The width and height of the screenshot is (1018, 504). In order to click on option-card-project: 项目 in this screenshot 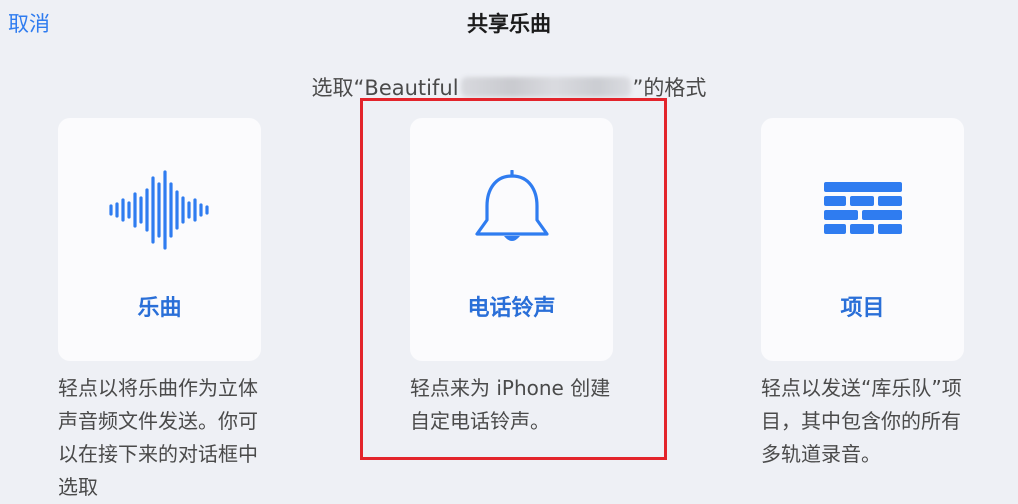, I will do `click(862, 239)`.